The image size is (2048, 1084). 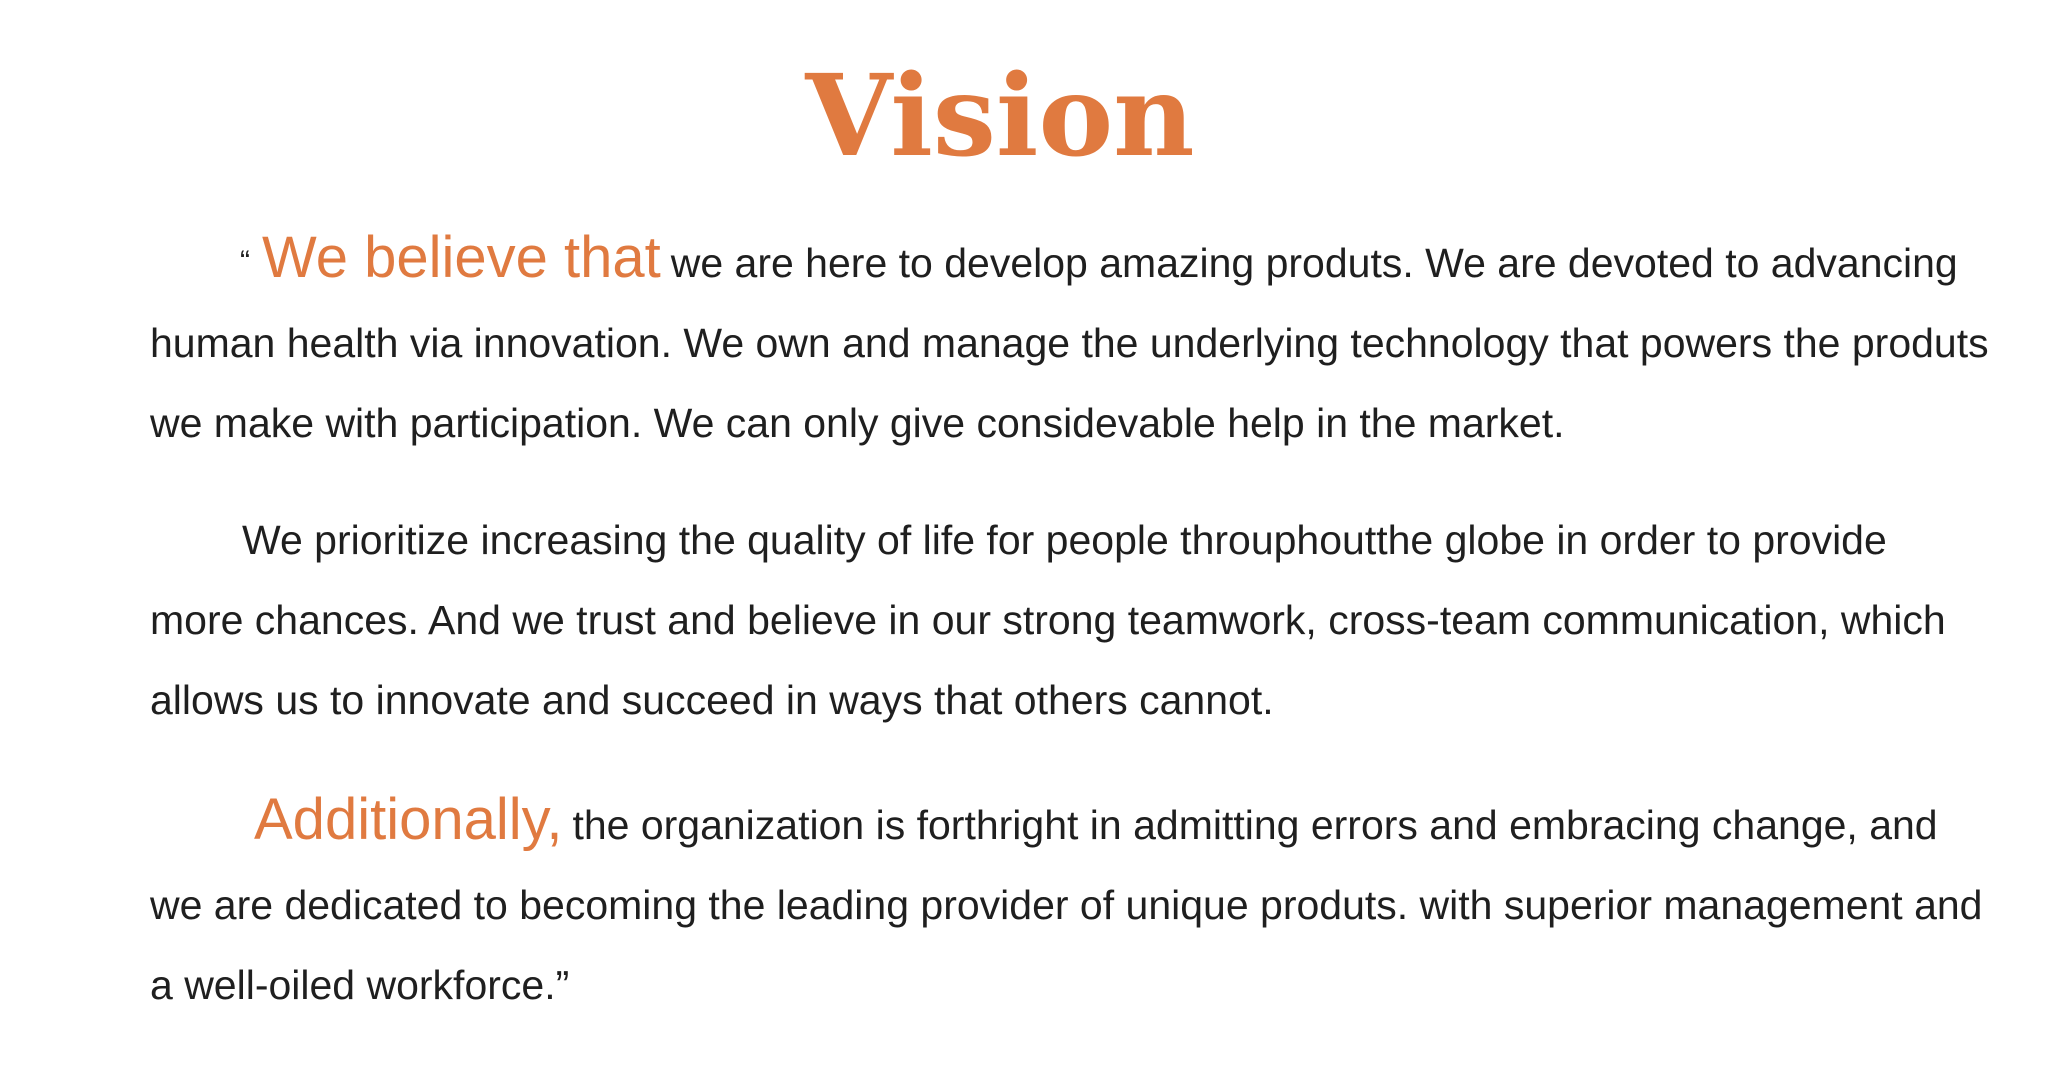 I want to click on page-title: Vision, so click(x=1000, y=116).